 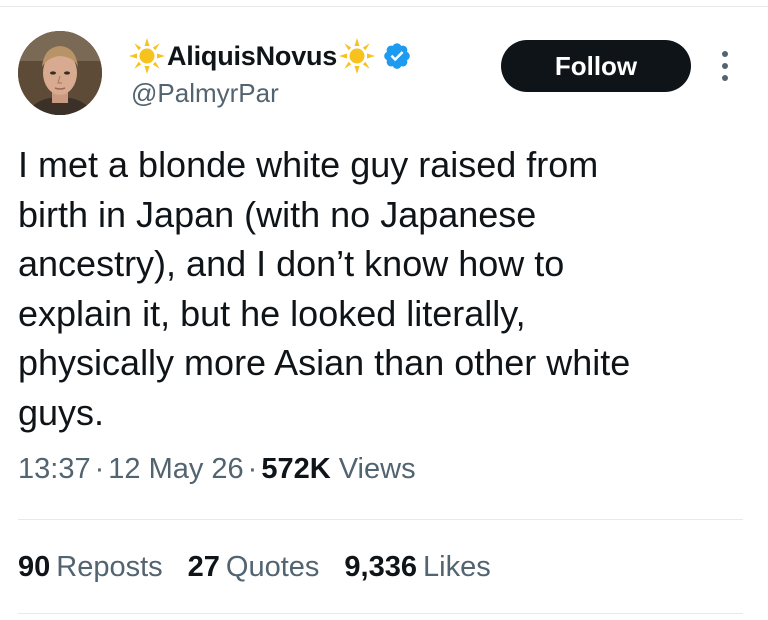 I want to click on tweet-meta: 13:37 · 12 May 26 · 572K Views, so click(x=217, y=469).